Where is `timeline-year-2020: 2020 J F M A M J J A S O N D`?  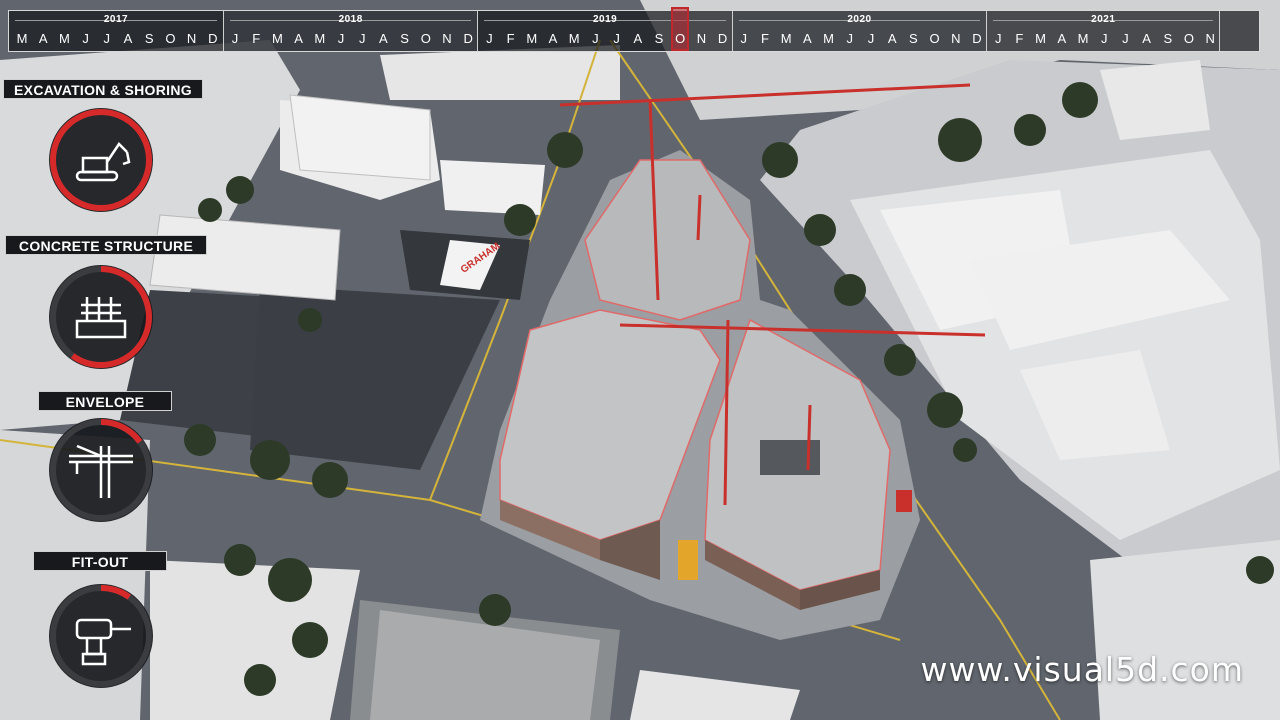 timeline-year-2020: 2020 J F M A M J J A S O N D is located at coordinates (860, 31).